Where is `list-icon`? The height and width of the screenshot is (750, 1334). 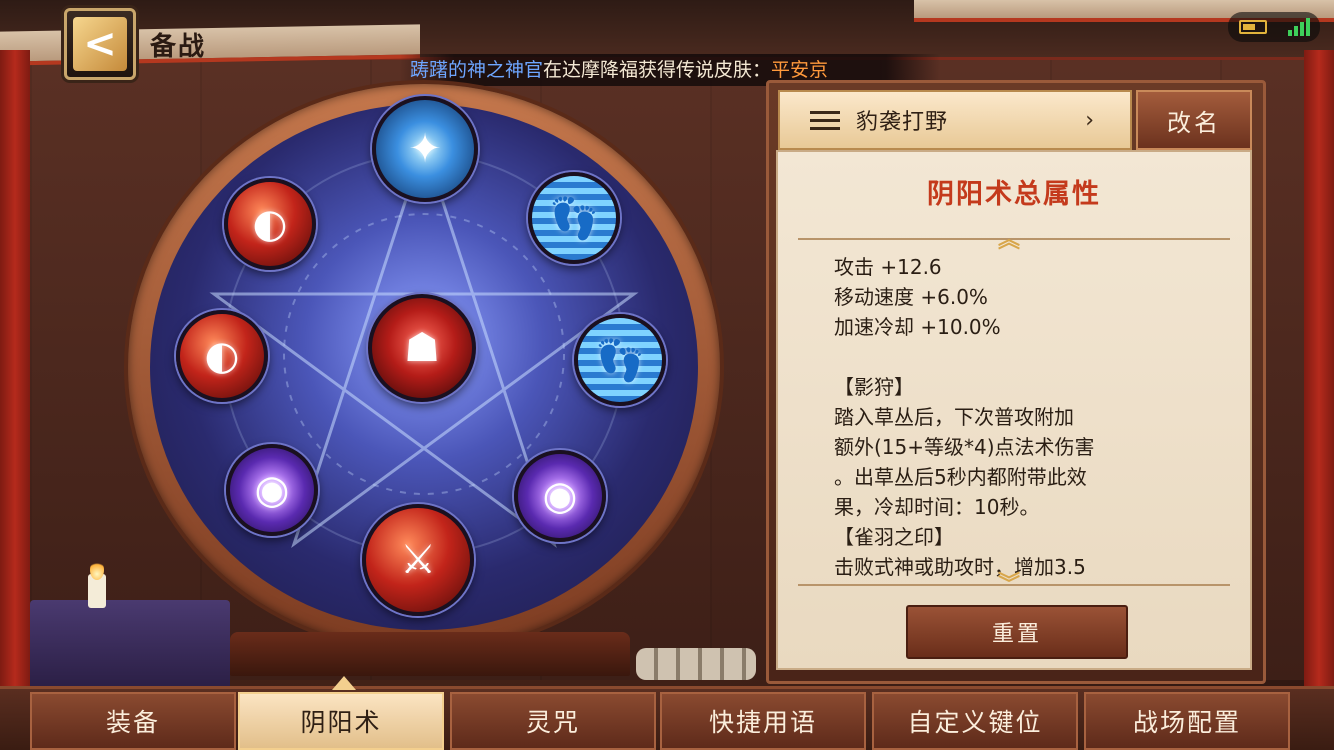 list-icon is located at coordinates (825, 120).